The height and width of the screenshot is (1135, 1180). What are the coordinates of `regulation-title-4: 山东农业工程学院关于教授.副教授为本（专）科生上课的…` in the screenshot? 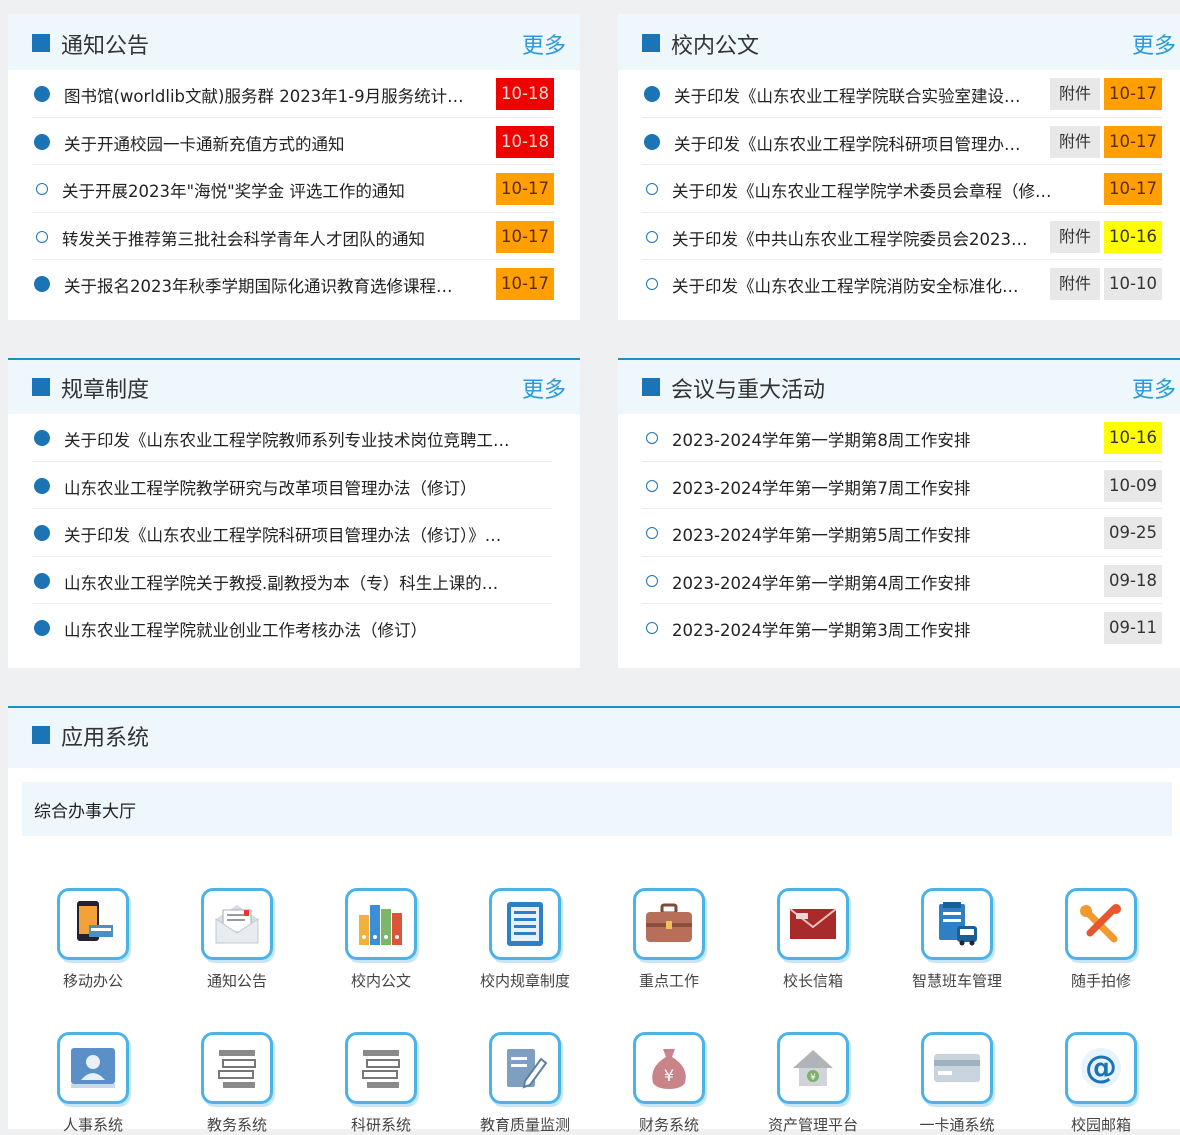 It's located at (307, 582).